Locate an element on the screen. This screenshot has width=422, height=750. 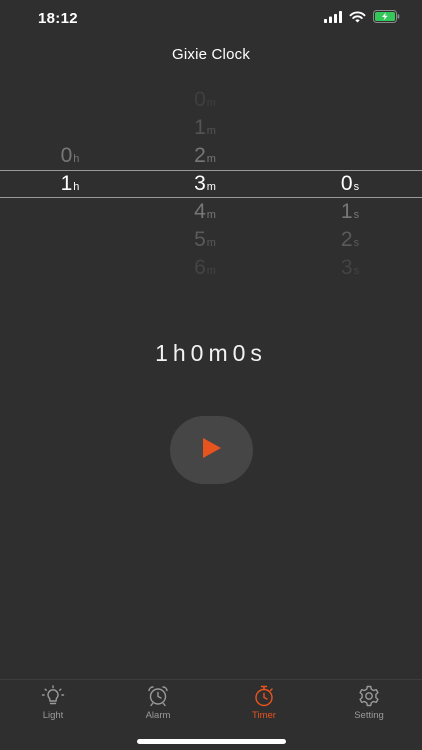
seconds-option-value: 1 is located at coordinates (346, 211).